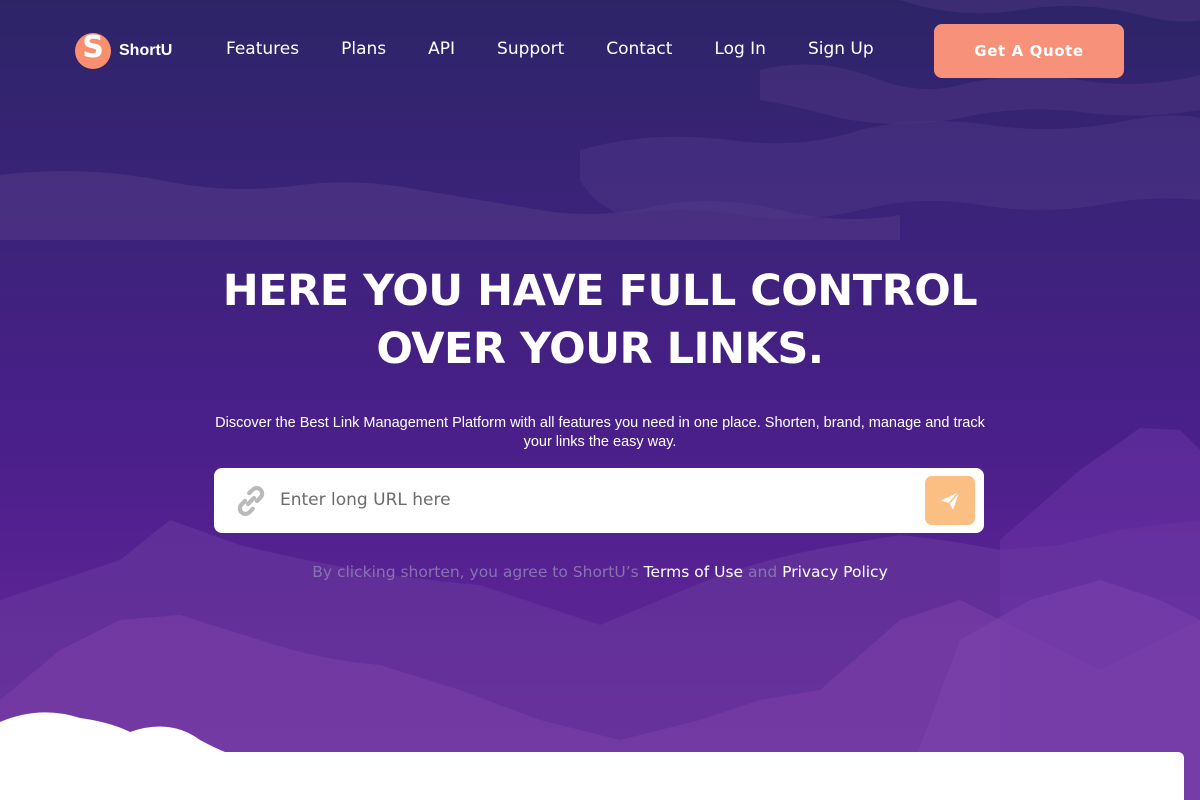 This screenshot has width=1200, height=800. Describe the element at coordinates (693, 572) in the screenshot. I see `terms-of-use-link: Terms of Use` at that location.